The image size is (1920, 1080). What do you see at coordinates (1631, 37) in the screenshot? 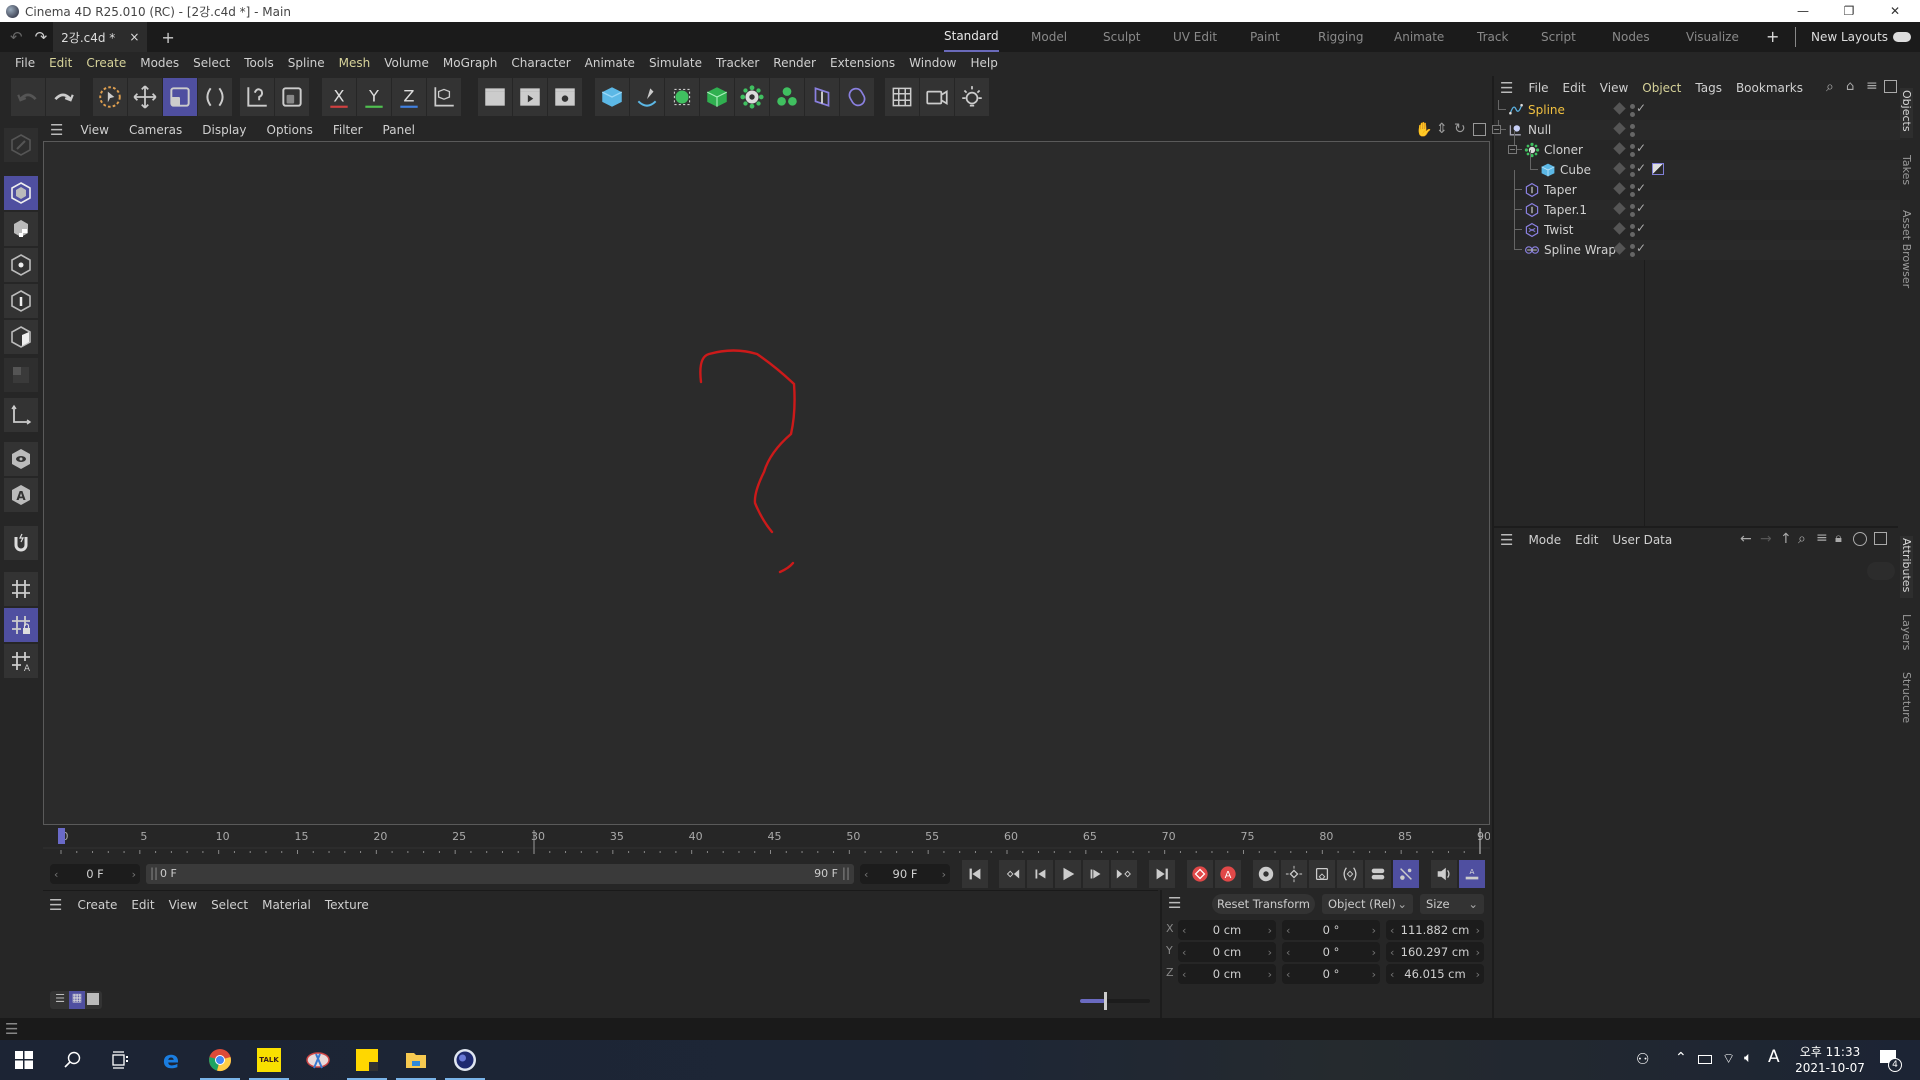
I see `layout-tab-nodes: Nodes` at bounding box center [1631, 37].